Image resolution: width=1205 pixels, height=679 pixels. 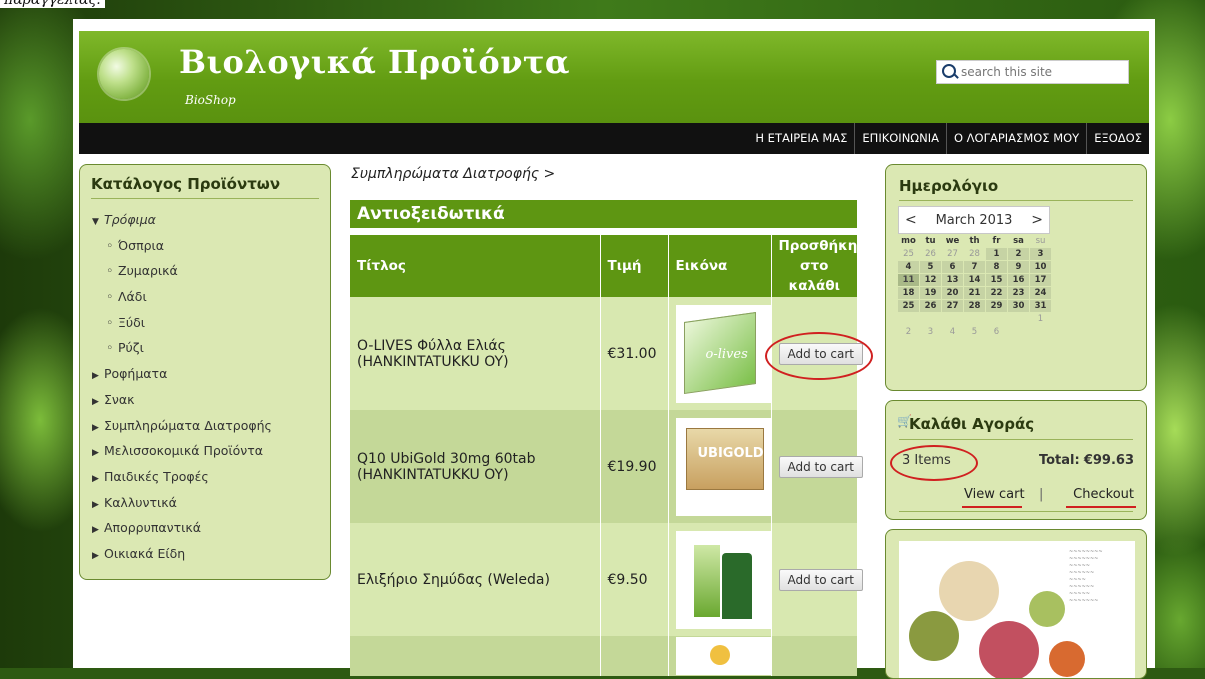 What do you see at coordinates (182, 429) in the screenshot?
I see `catalog-item: ▶ Συμπληρώματα Διατροφής` at bounding box center [182, 429].